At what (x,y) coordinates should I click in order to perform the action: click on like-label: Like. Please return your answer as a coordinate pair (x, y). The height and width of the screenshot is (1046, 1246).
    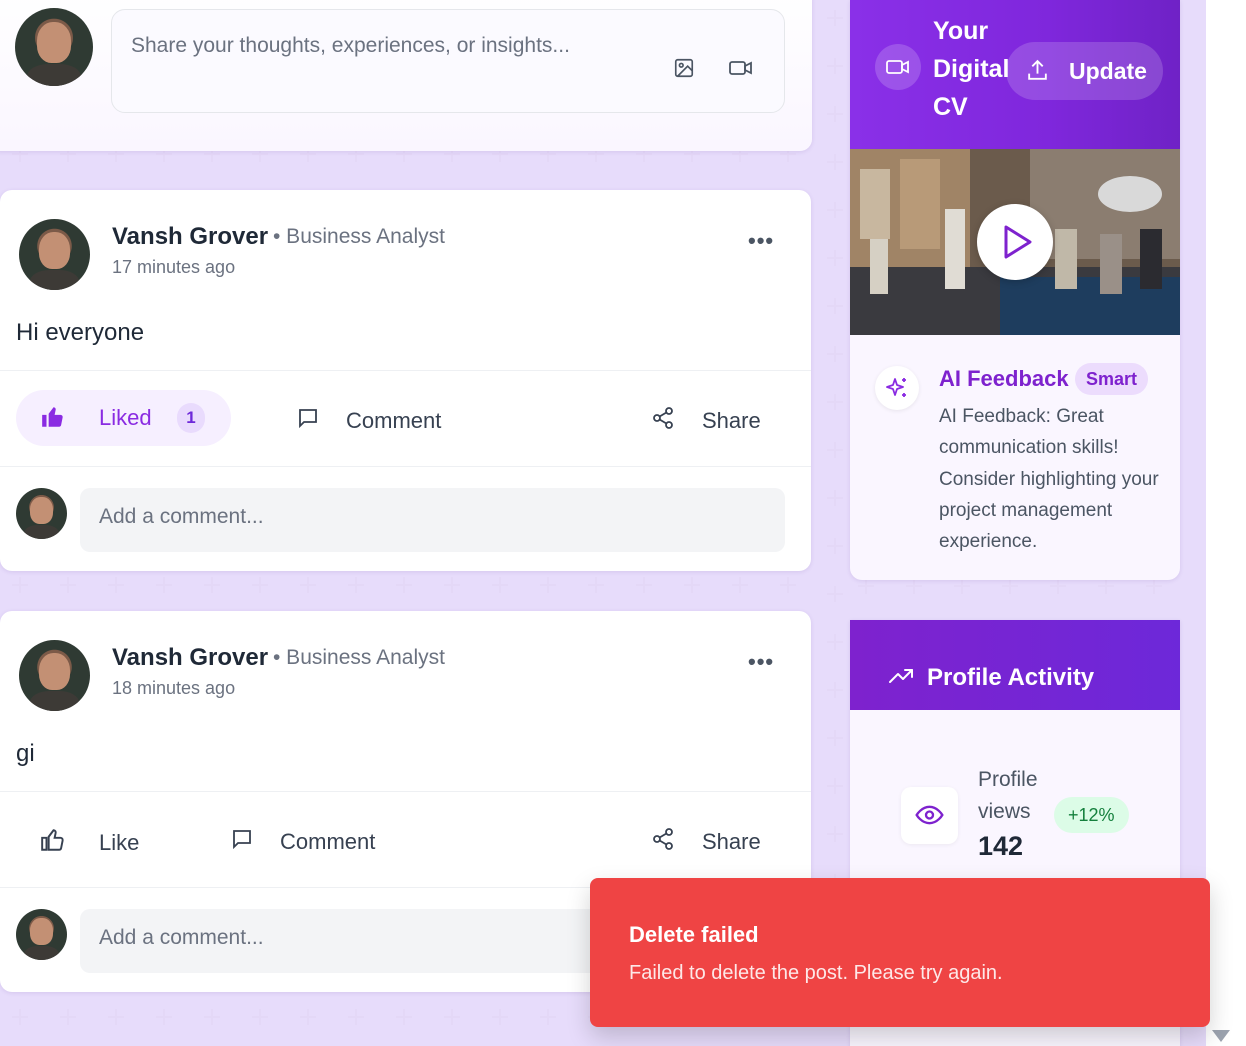
    Looking at the image, I should click on (119, 842).